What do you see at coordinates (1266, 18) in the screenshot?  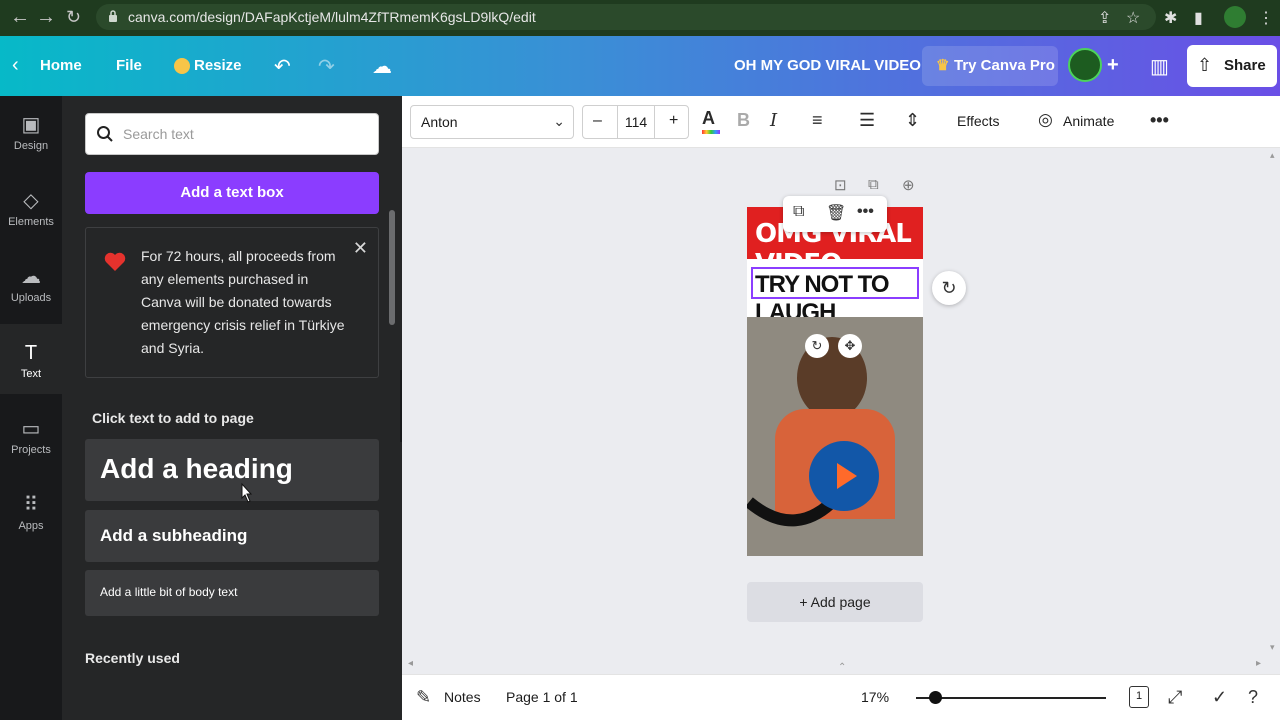 I see `browser-menu-icon: ⋮` at bounding box center [1266, 18].